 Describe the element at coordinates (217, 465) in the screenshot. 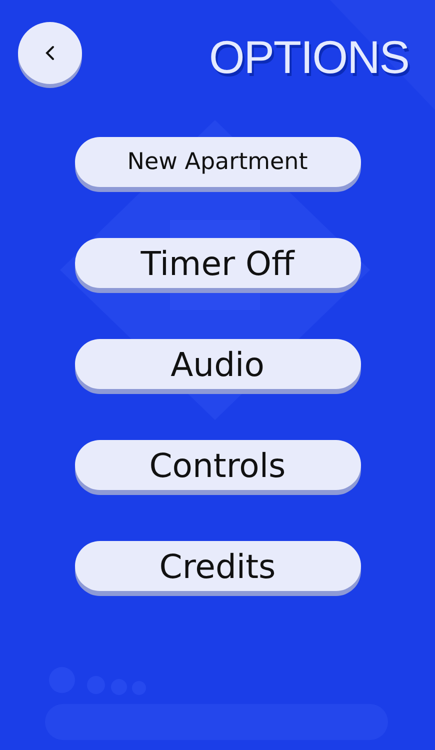

I see `menu-button: Controls` at that location.